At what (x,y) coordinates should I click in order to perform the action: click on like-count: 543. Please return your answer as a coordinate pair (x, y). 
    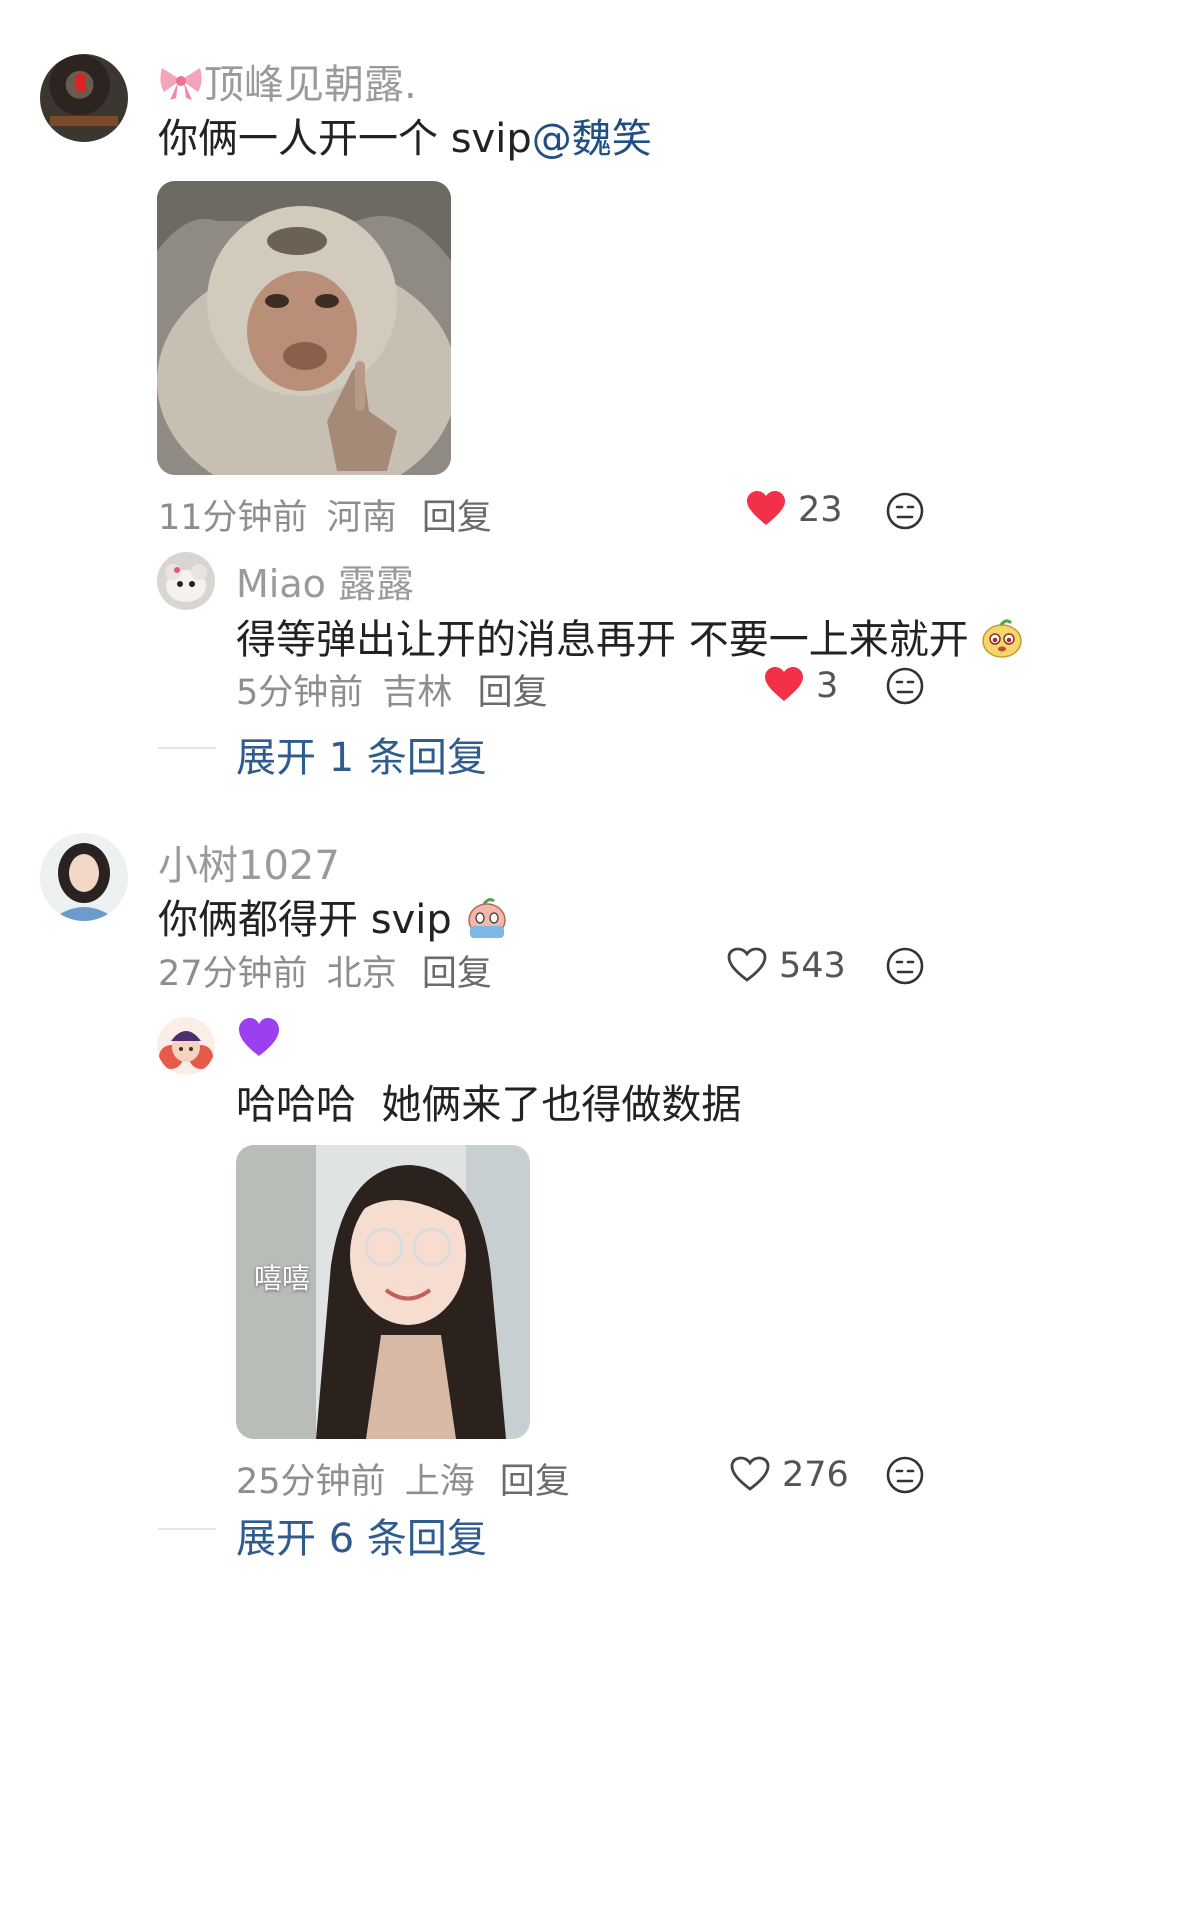
    Looking at the image, I should click on (812, 966).